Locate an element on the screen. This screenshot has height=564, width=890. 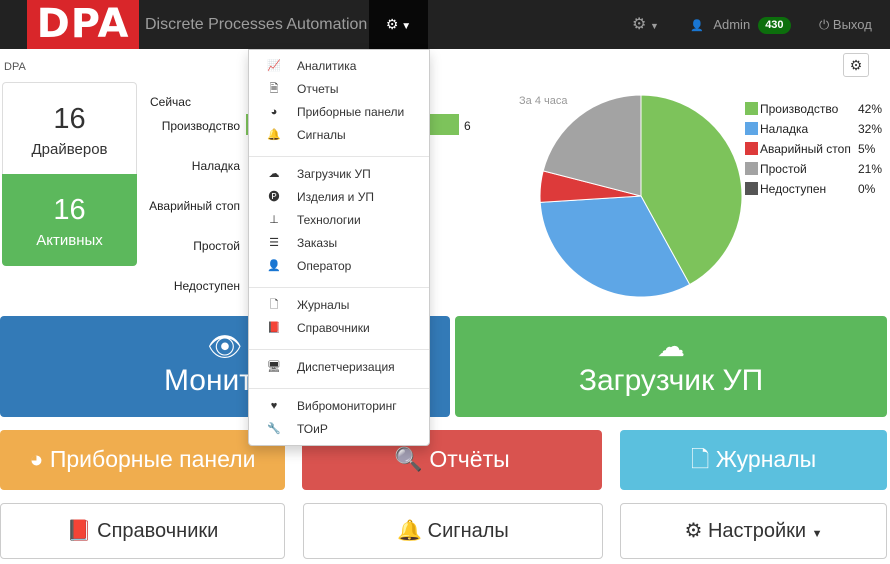
panels-tile: ◕ Приборные панели is located at coordinates (142, 460).